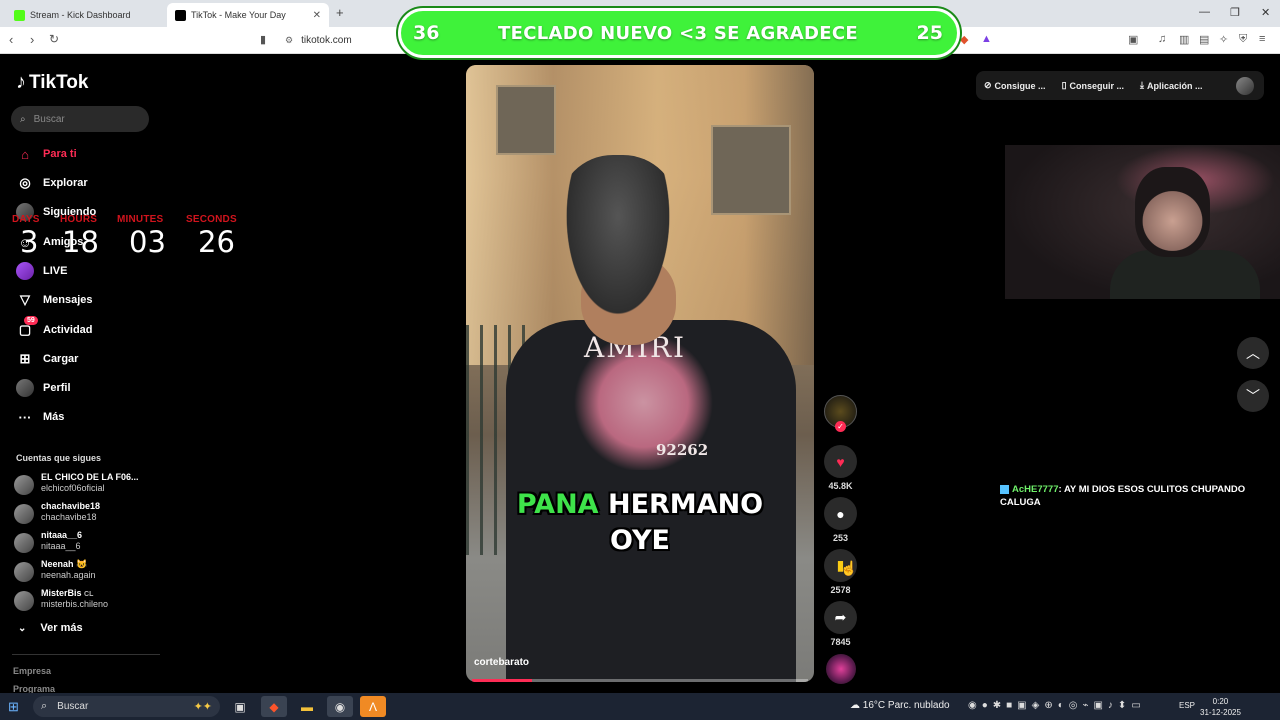  Describe the element at coordinates (81, 543) in the screenshot. I see `following-item: nitaaa__6 nitaaa__6` at that location.